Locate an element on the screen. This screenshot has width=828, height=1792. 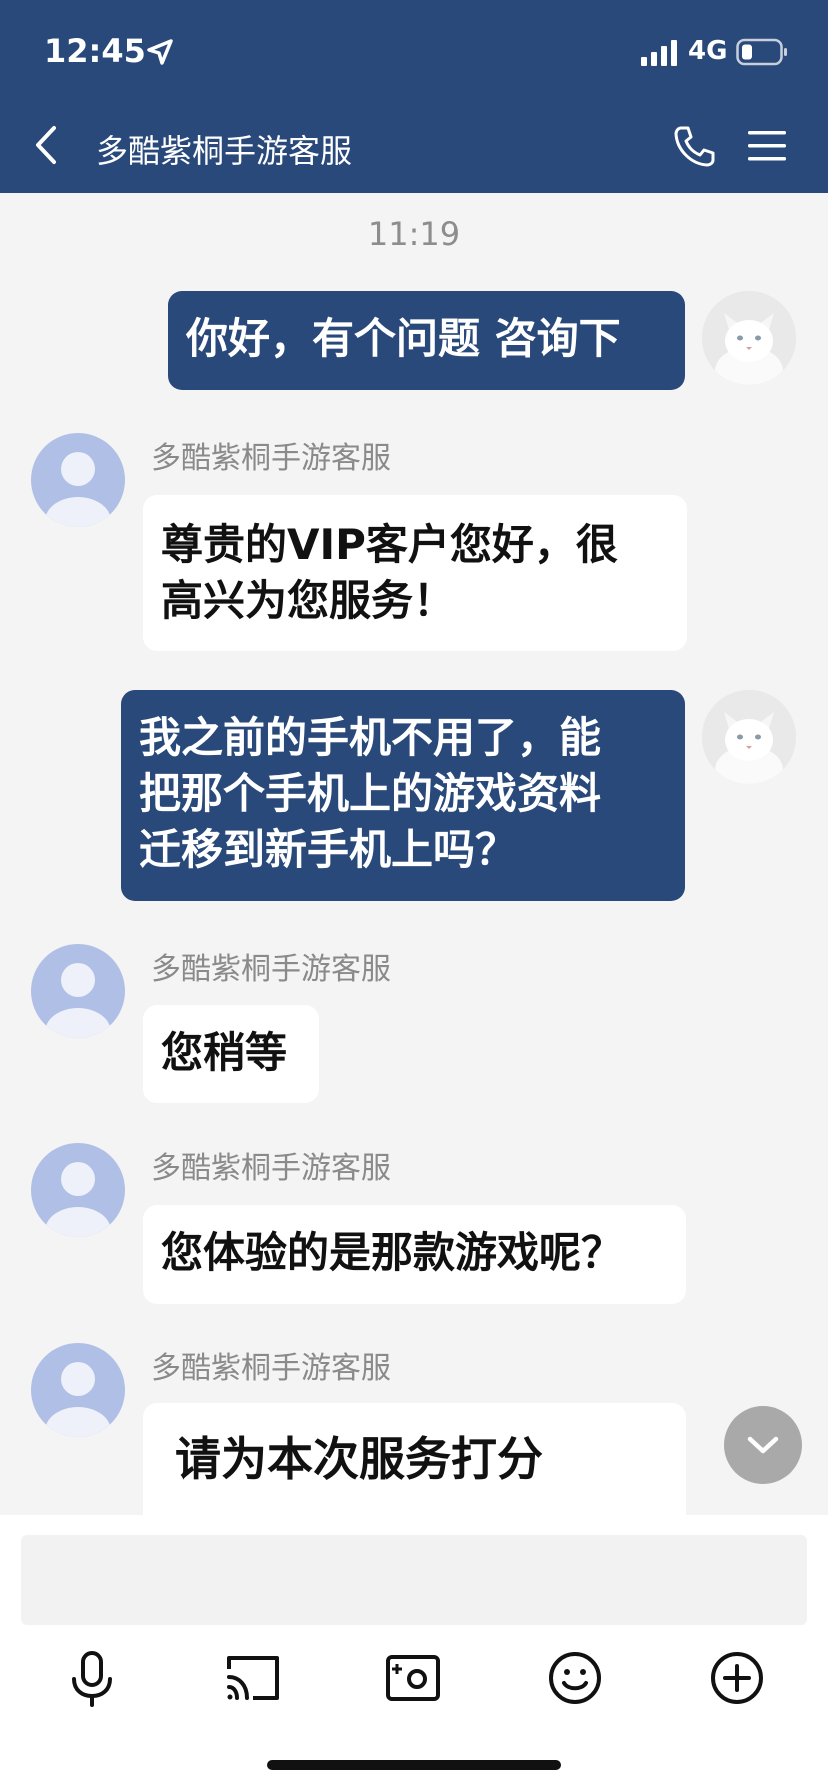
nav-bar: 多酷紫桐手游客服 is located at coordinates (414, 146).